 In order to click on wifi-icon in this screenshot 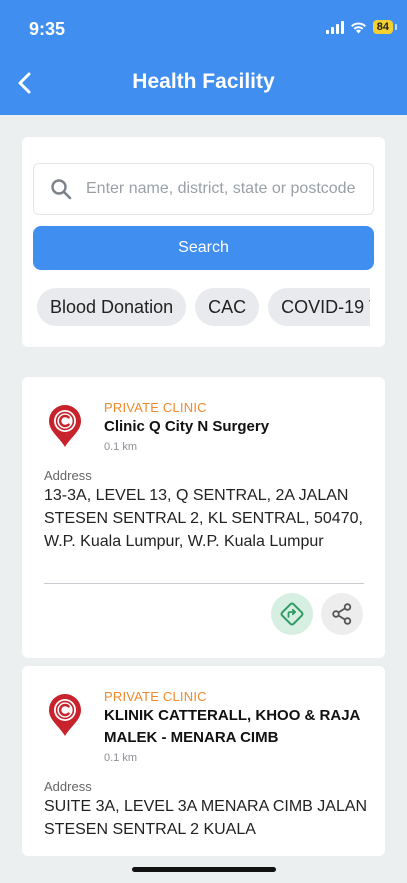, I will do `click(358, 27)`.